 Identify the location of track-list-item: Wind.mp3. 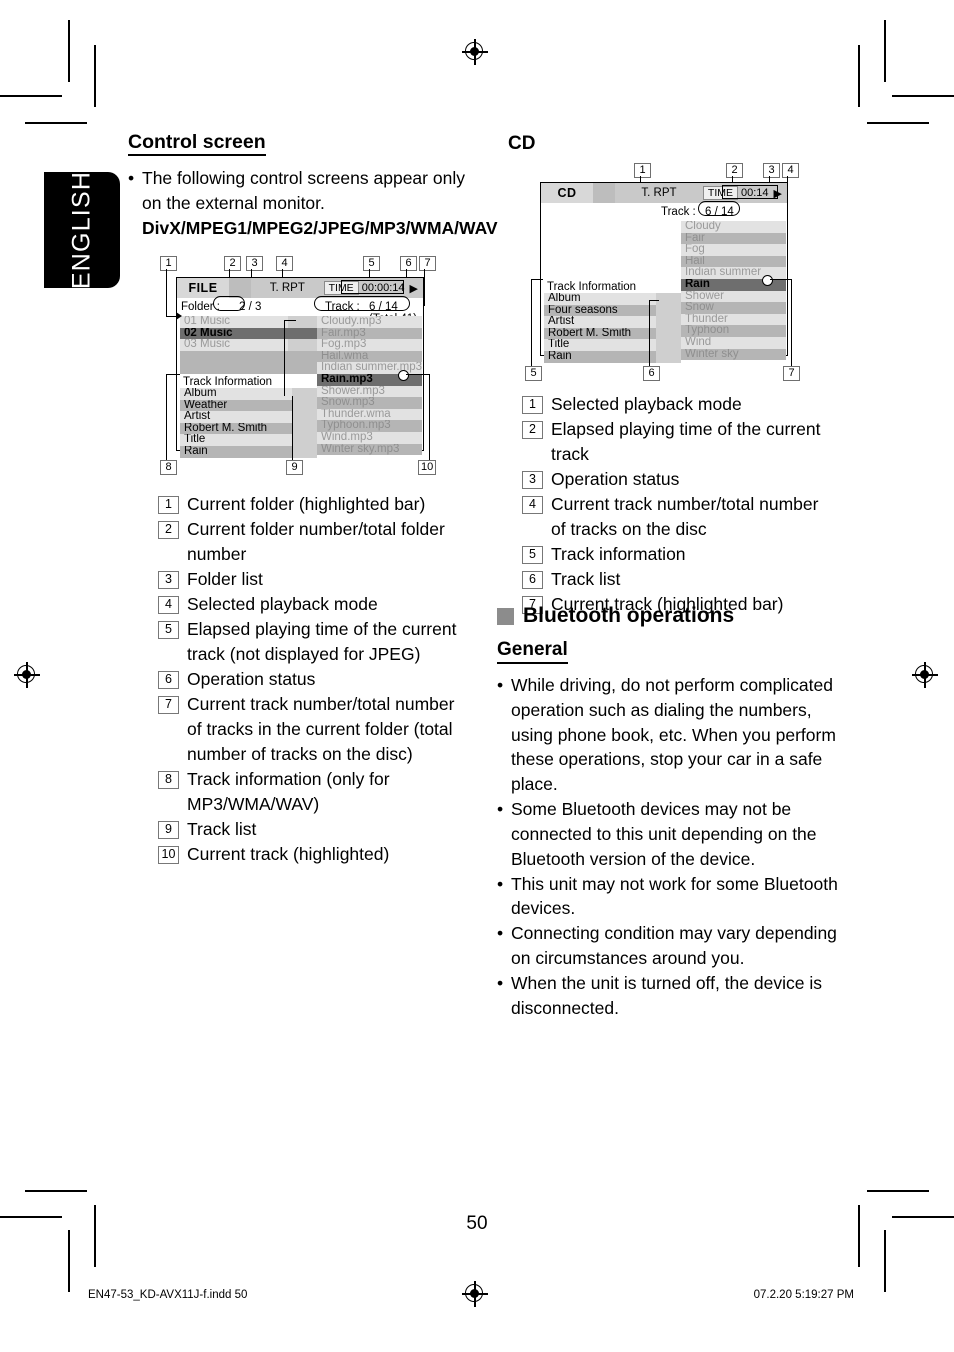
(369, 437).